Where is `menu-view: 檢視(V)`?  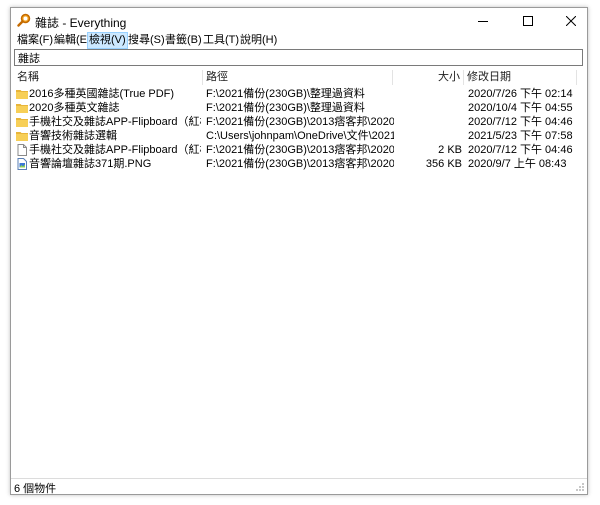 menu-view: 檢視(V) is located at coordinates (107, 40).